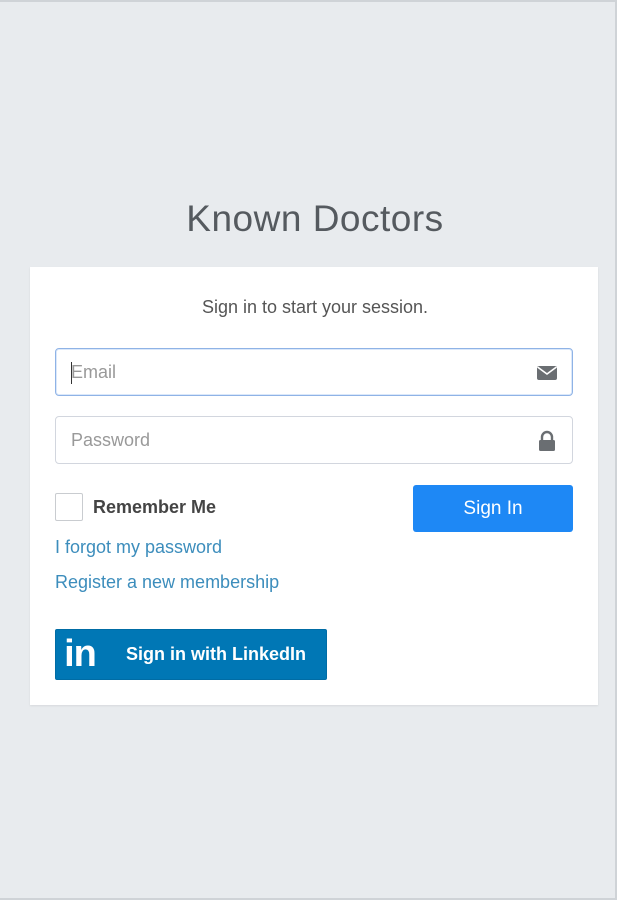  I want to click on remember-me-checkbox, so click(69, 507).